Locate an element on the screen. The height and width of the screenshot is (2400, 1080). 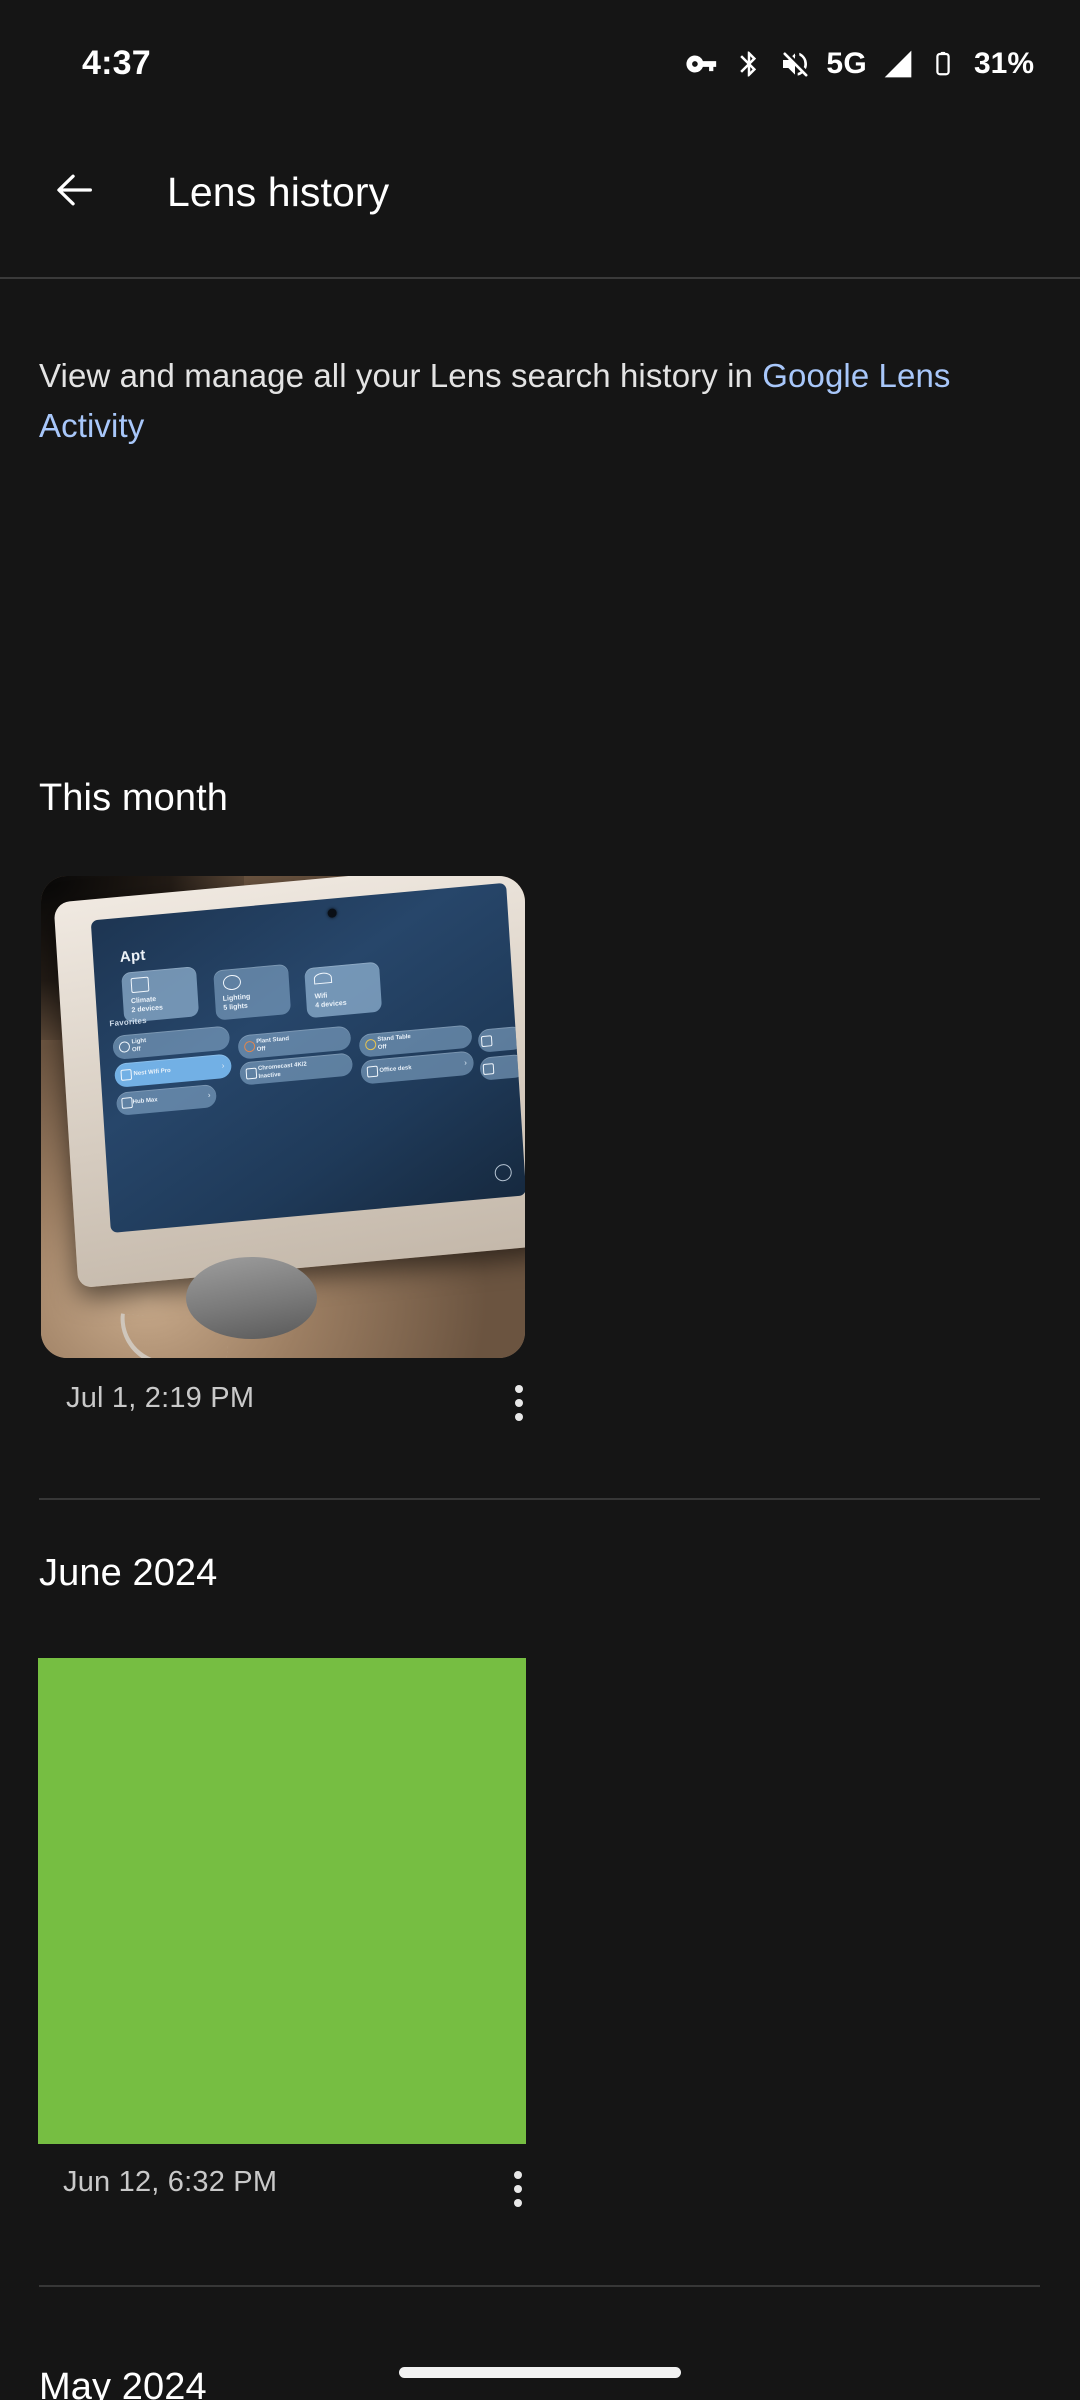
thermostat-icon is located at coordinates (140, 984).